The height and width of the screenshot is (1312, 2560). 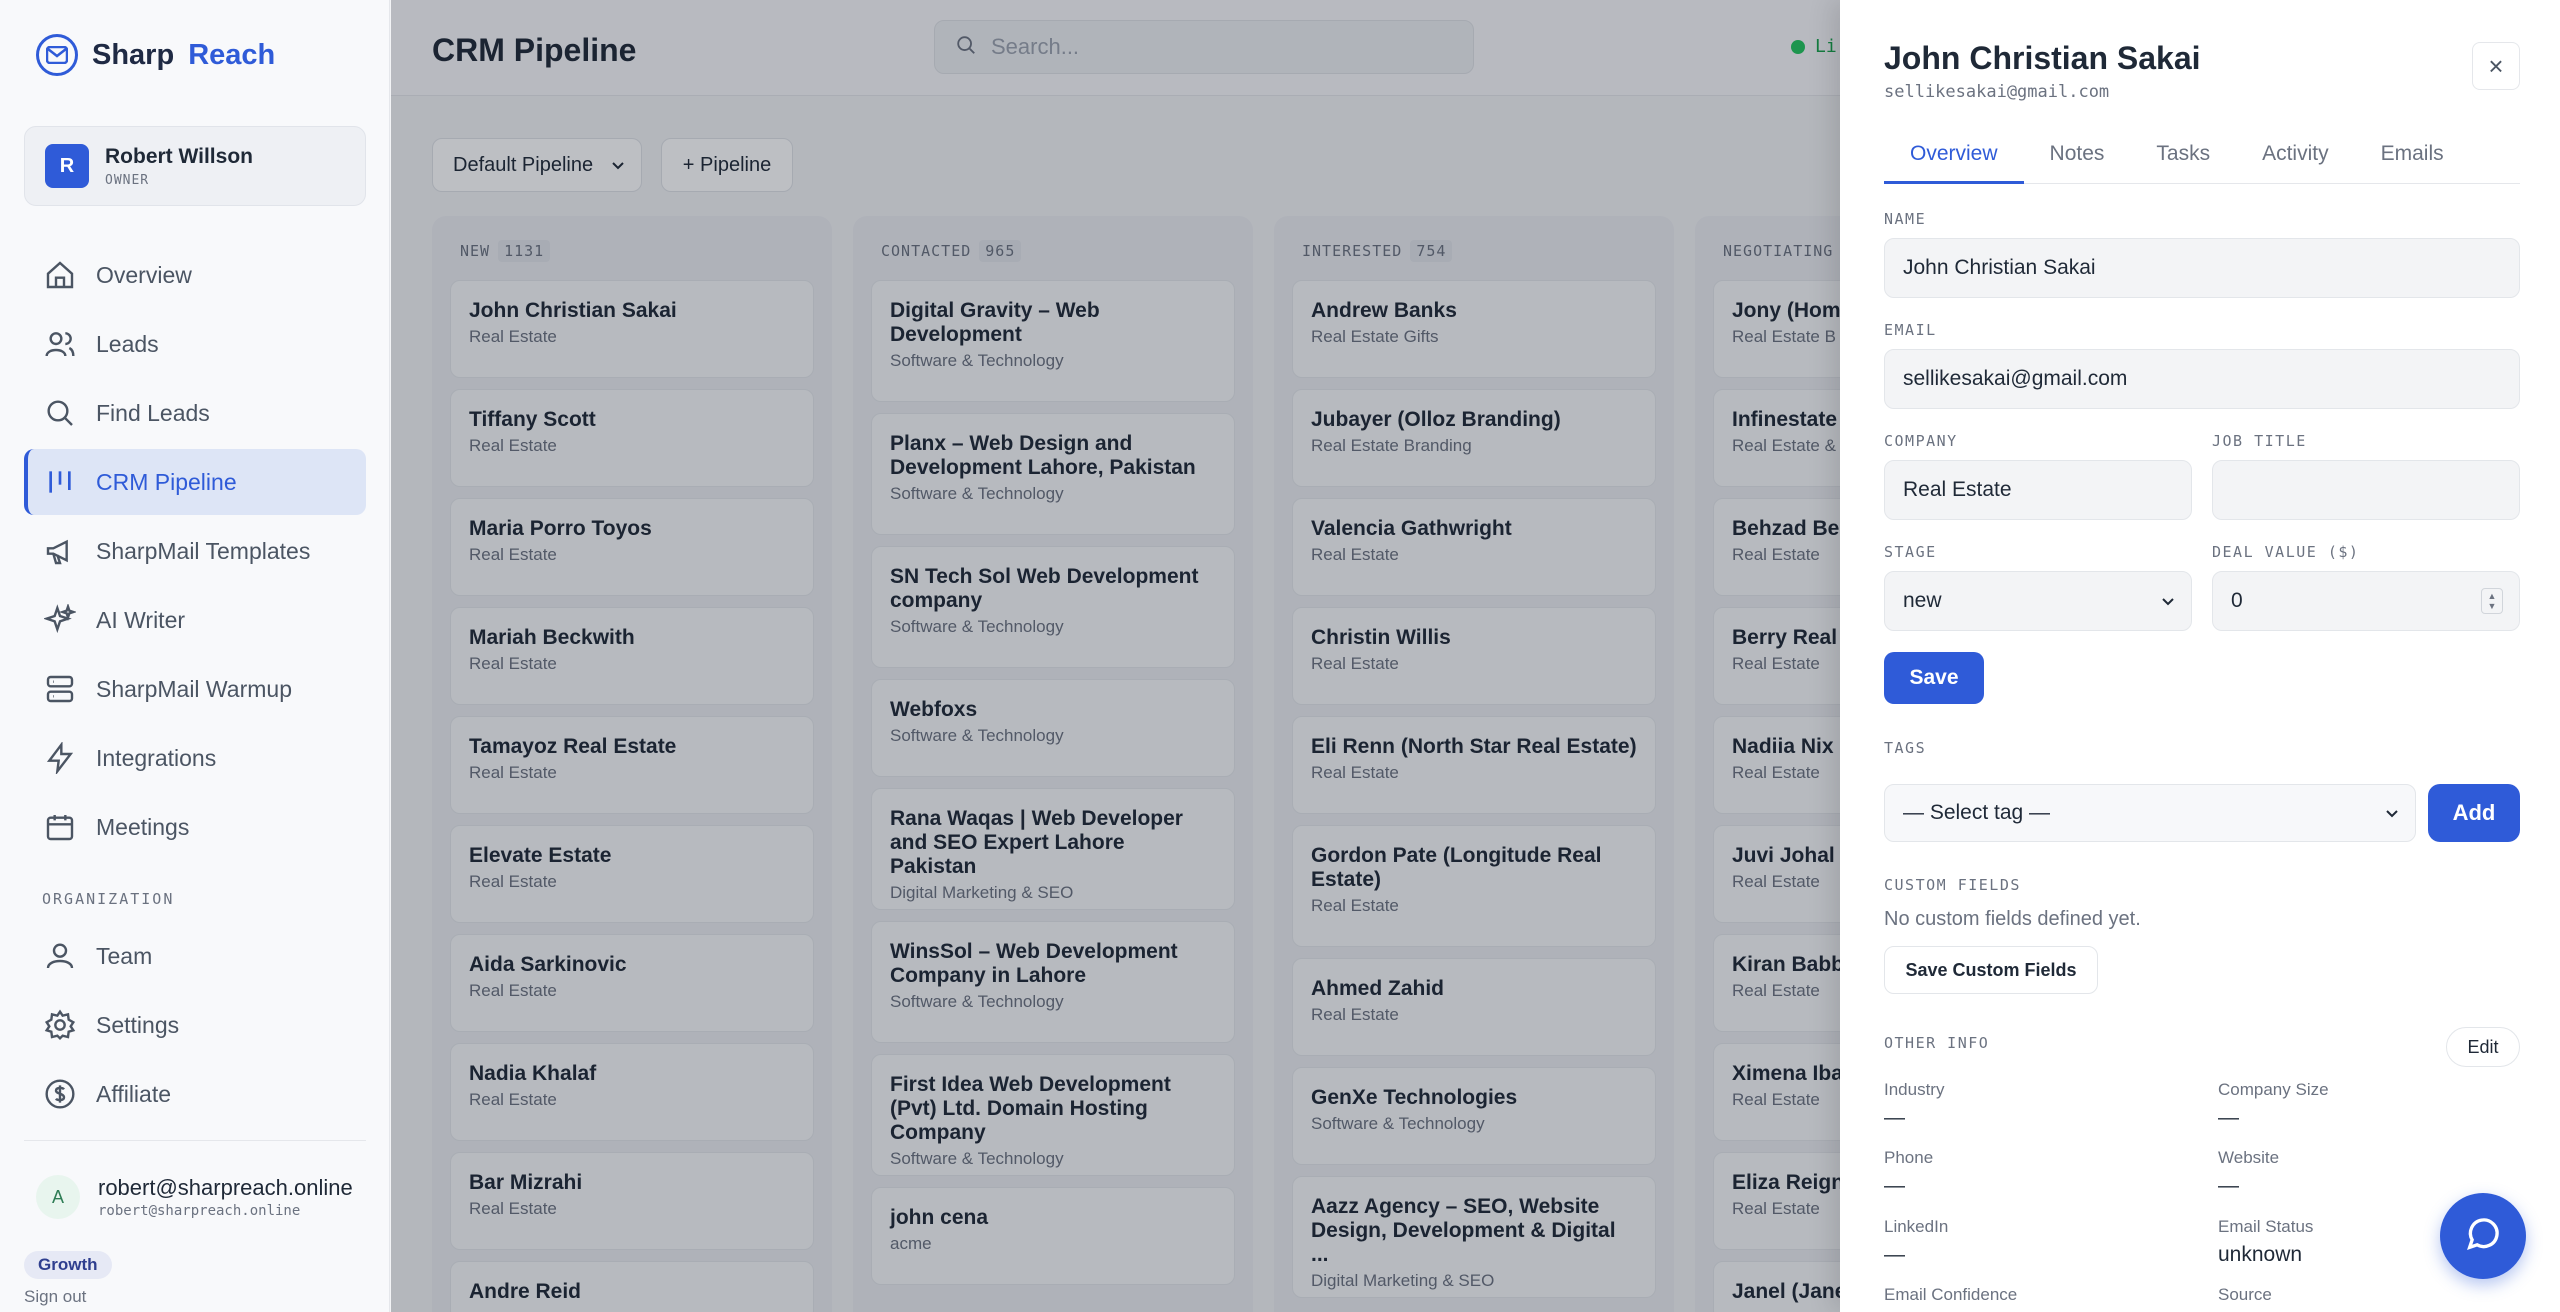 I want to click on sidebar-item-label: CRM Pipeline, so click(x=166, y=481).